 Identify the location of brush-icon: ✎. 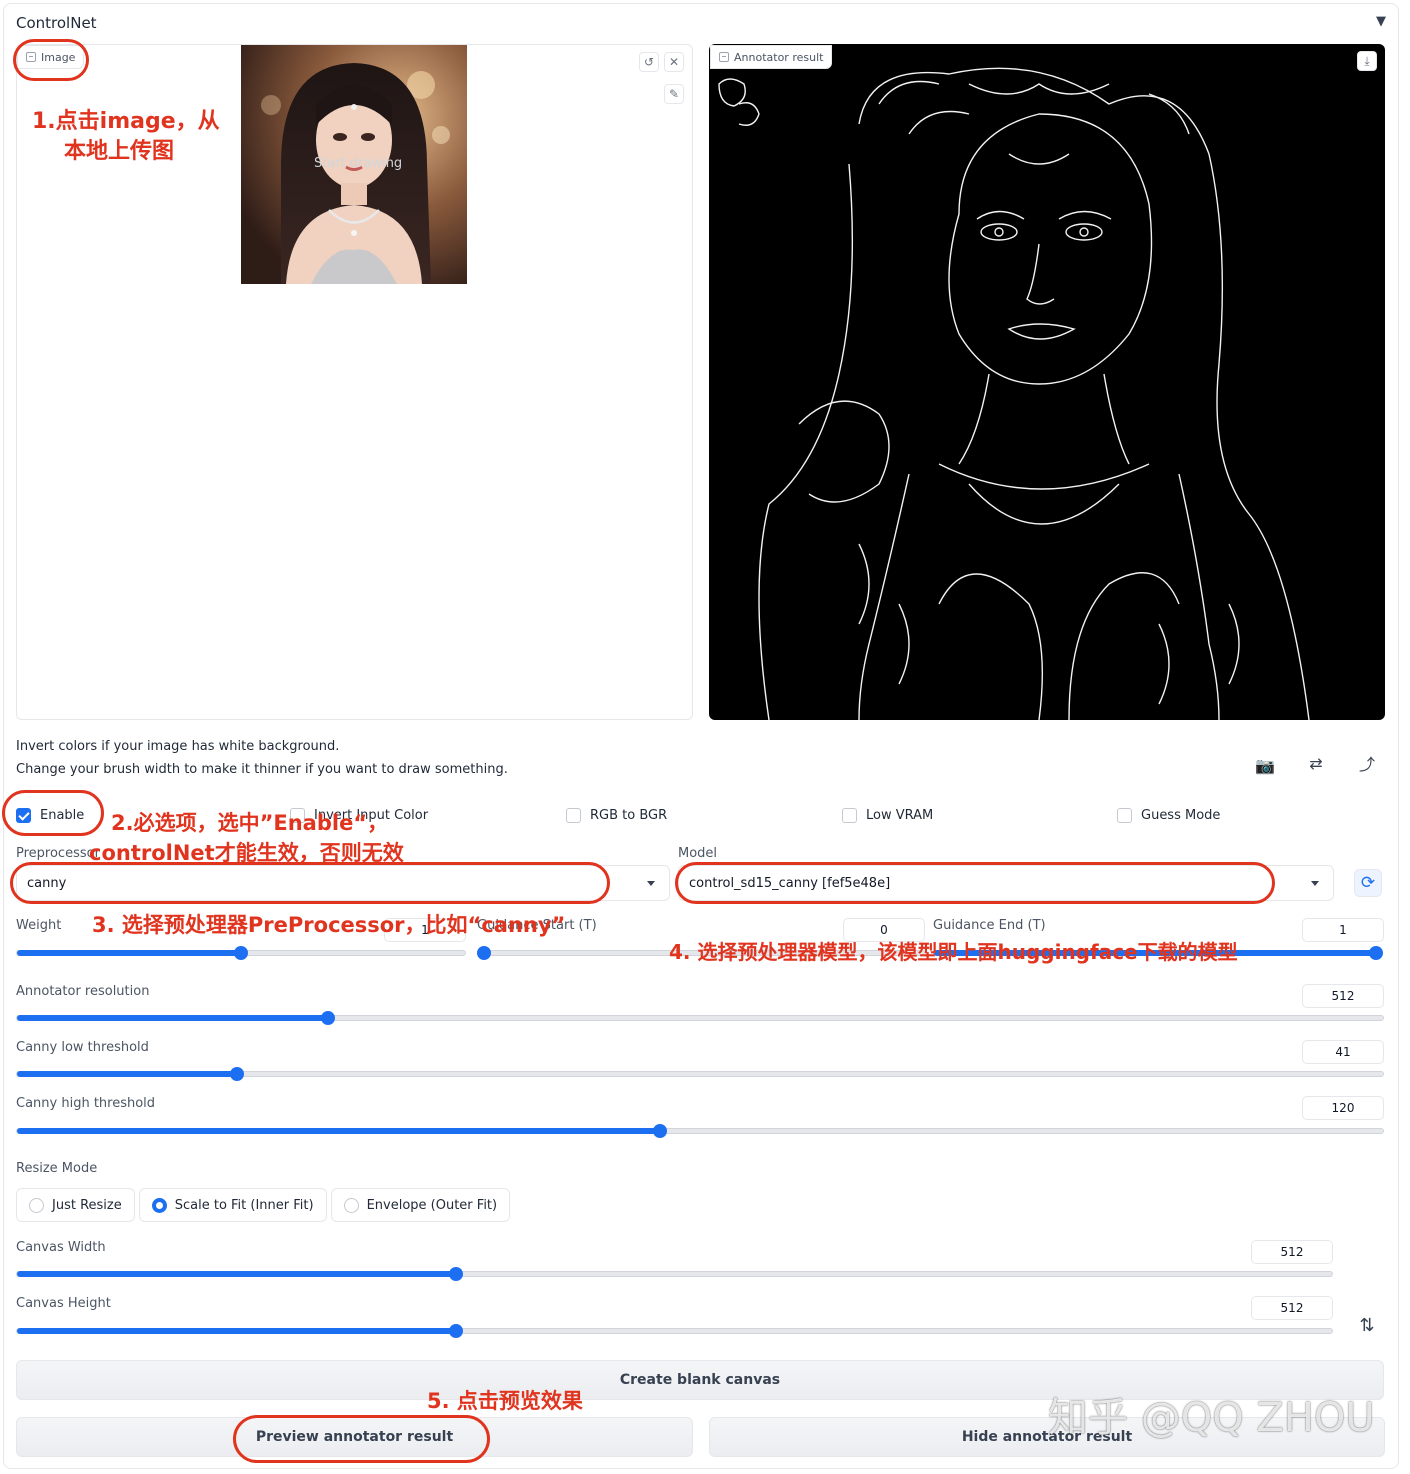
(674, 94).